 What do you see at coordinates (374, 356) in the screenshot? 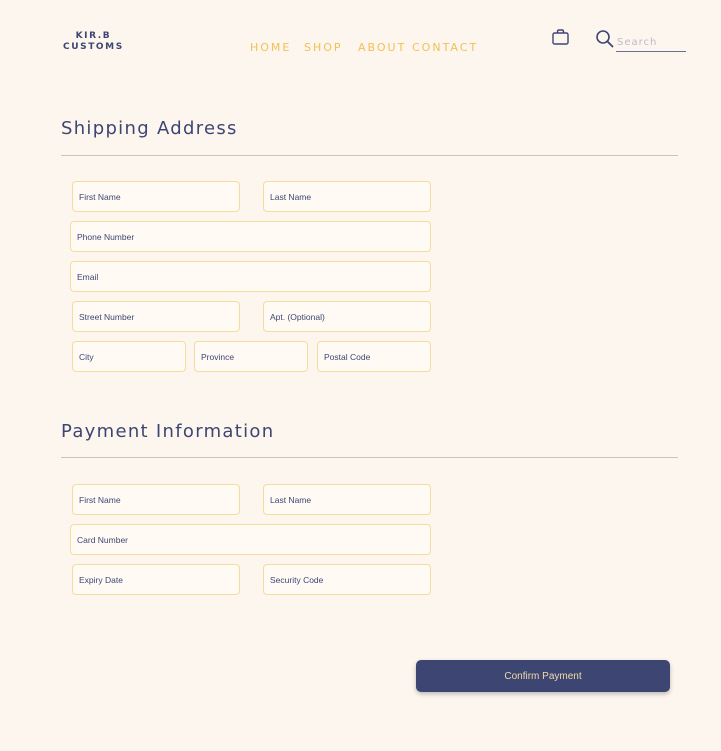
I see `shipping-postal-code-field` at bounding box center [374, 356].